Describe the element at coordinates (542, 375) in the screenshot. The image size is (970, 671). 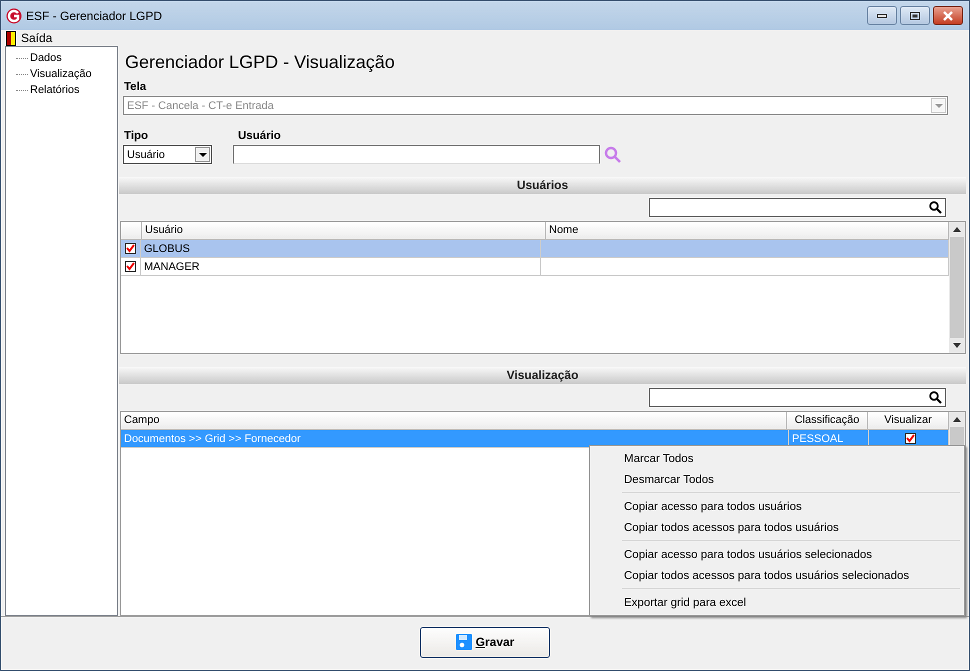
I see `section-header: Visualização` at that location.